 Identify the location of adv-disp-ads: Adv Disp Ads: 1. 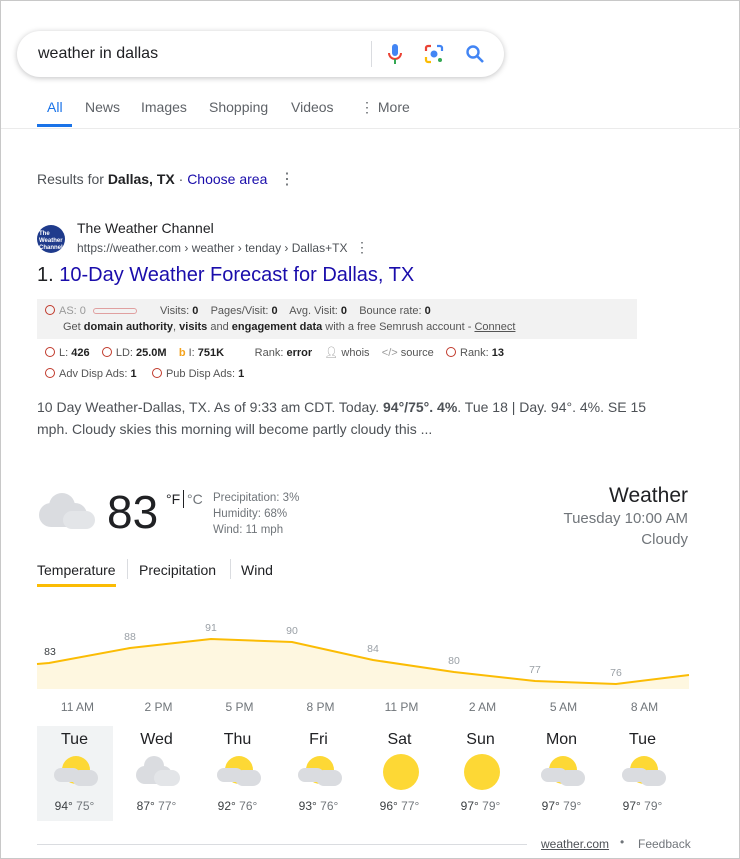
(91, 374).